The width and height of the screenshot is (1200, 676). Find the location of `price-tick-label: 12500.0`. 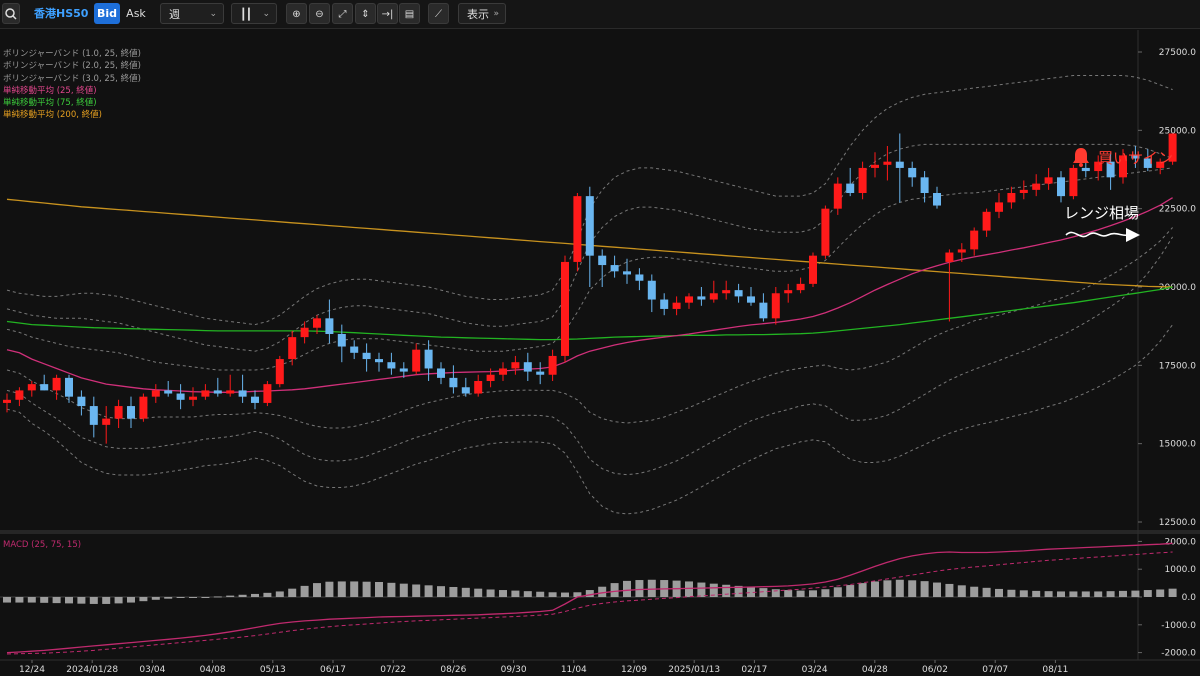

price-tick-label: 12500.0 is located at coordinates (1177, 523).